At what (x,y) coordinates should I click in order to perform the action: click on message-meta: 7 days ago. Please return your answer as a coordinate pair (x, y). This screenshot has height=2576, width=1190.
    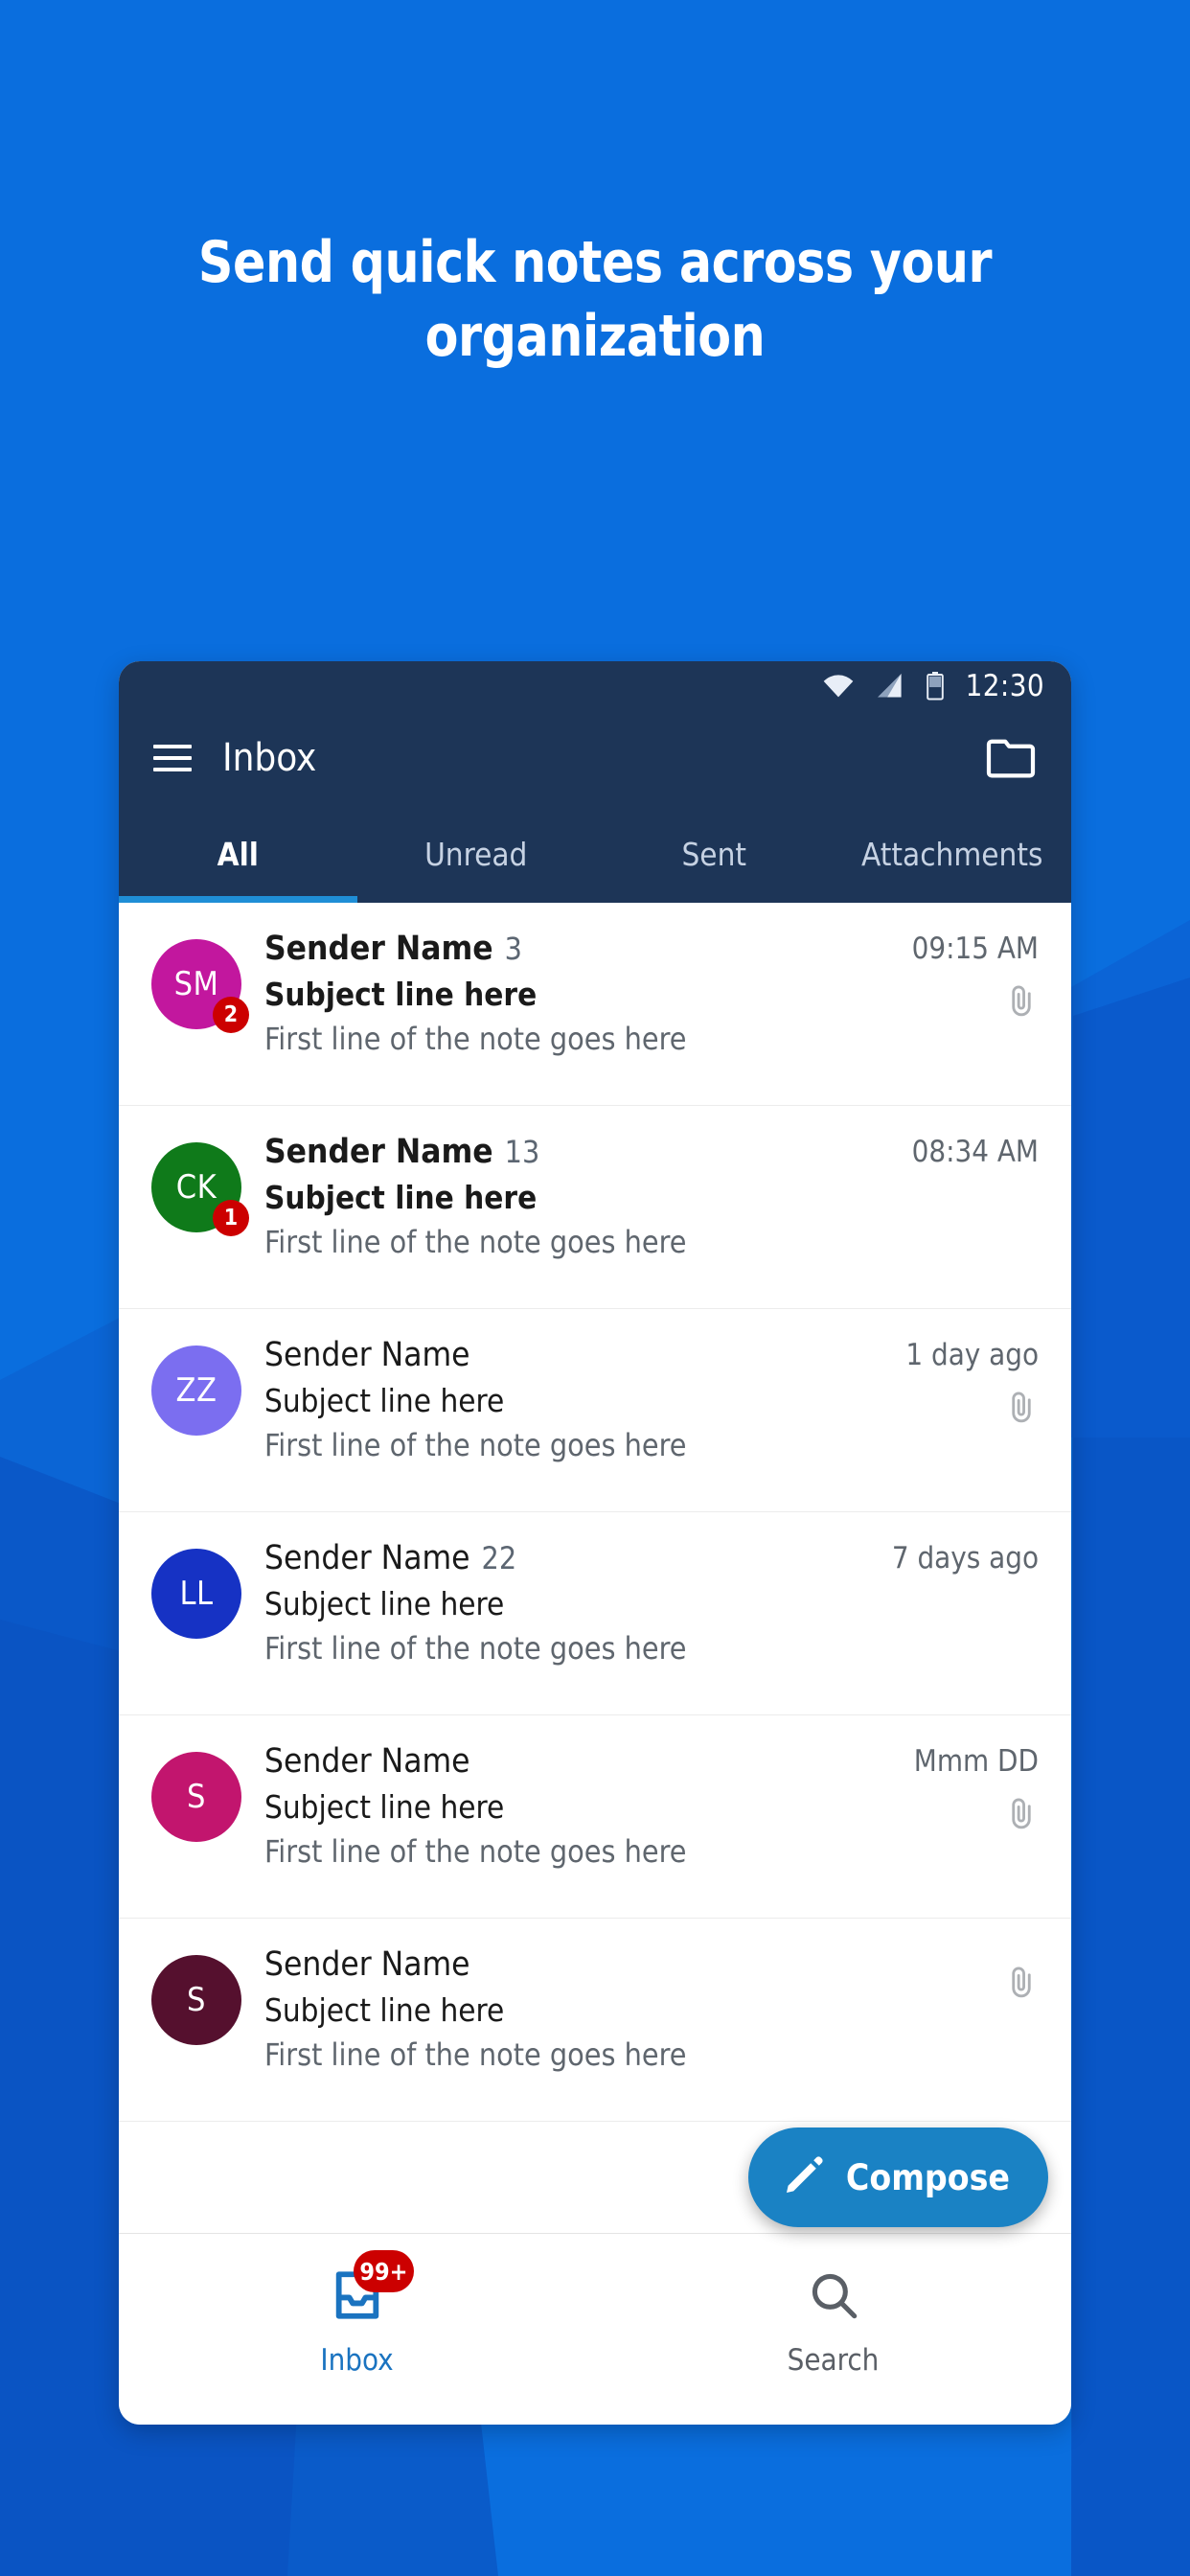
    Looking at the image, I should click on (959, 1557).